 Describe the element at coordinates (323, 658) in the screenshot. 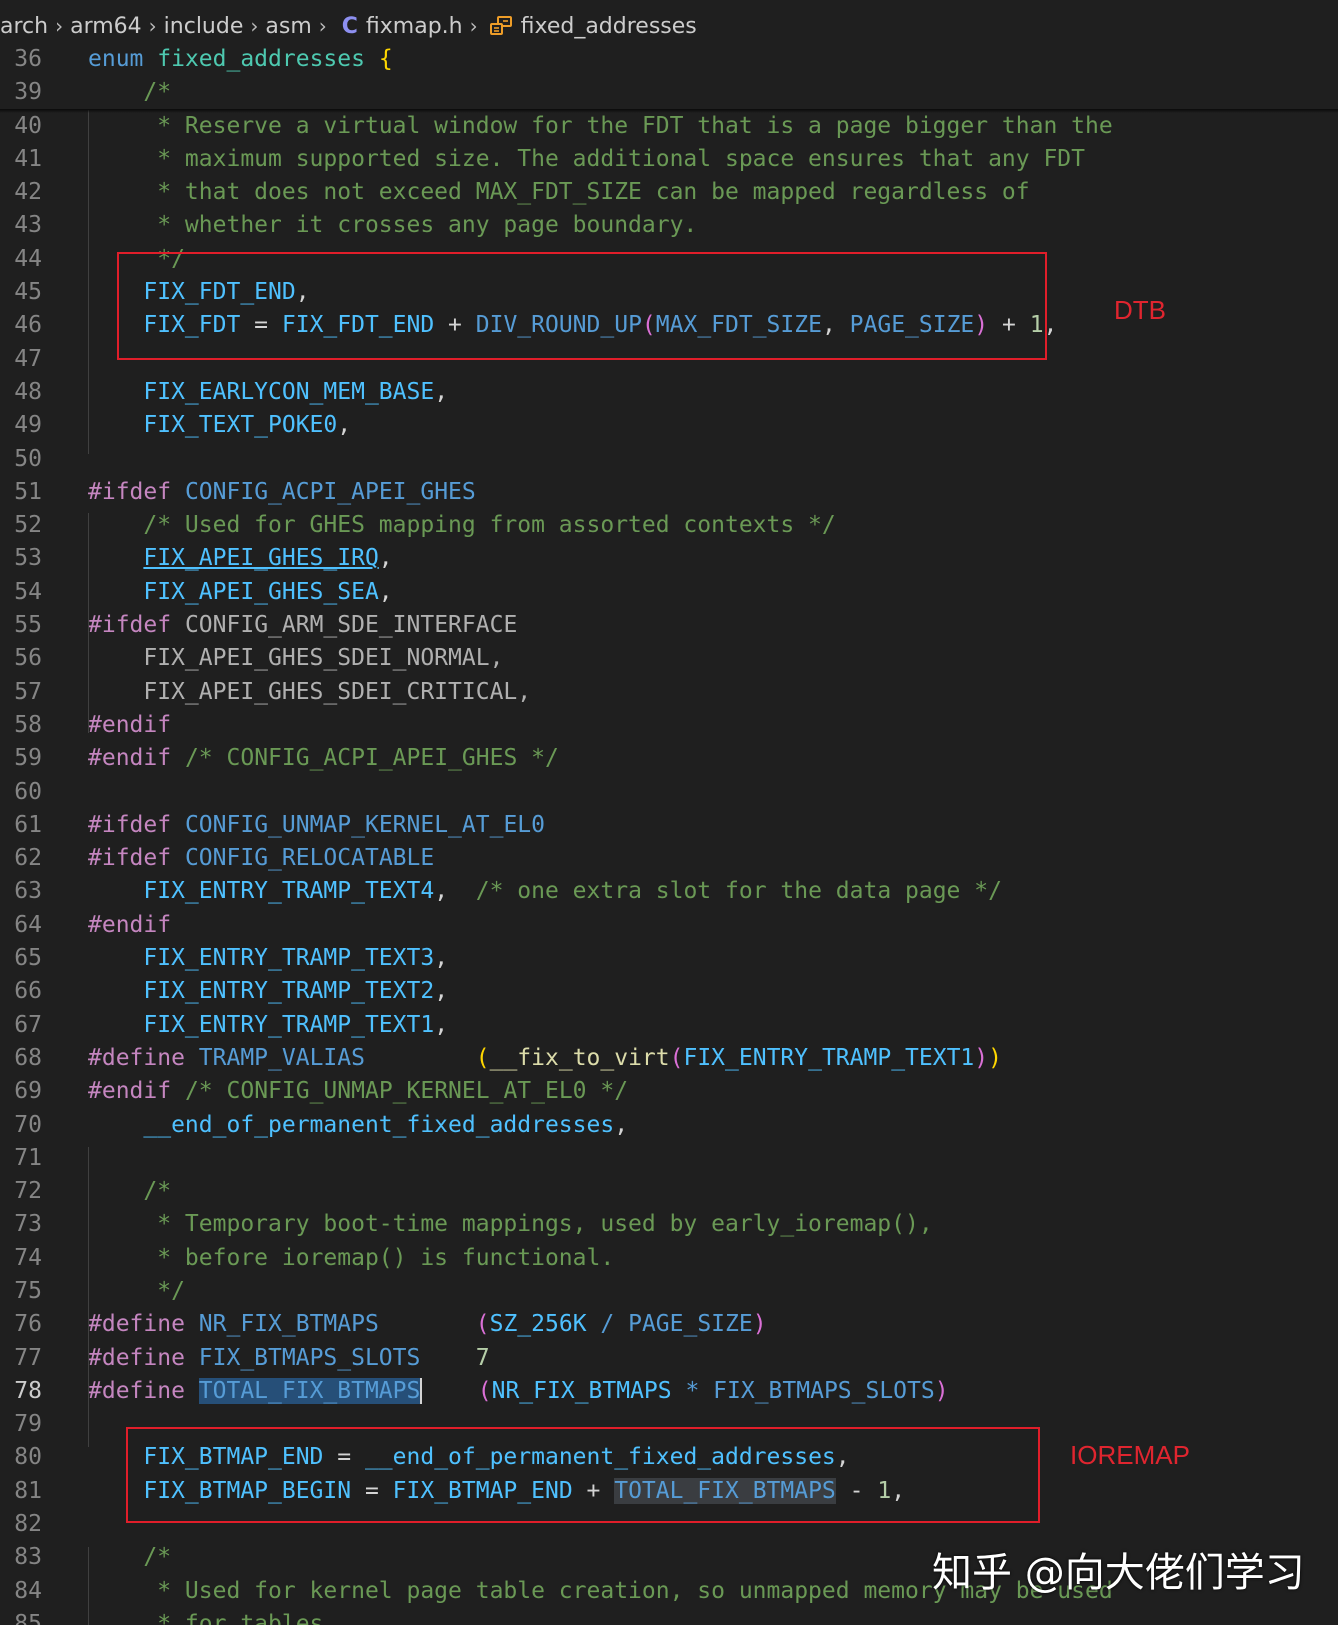

I see `code-token: FIX_APEI_GHES_SDEI_NORMAL,` at that location.